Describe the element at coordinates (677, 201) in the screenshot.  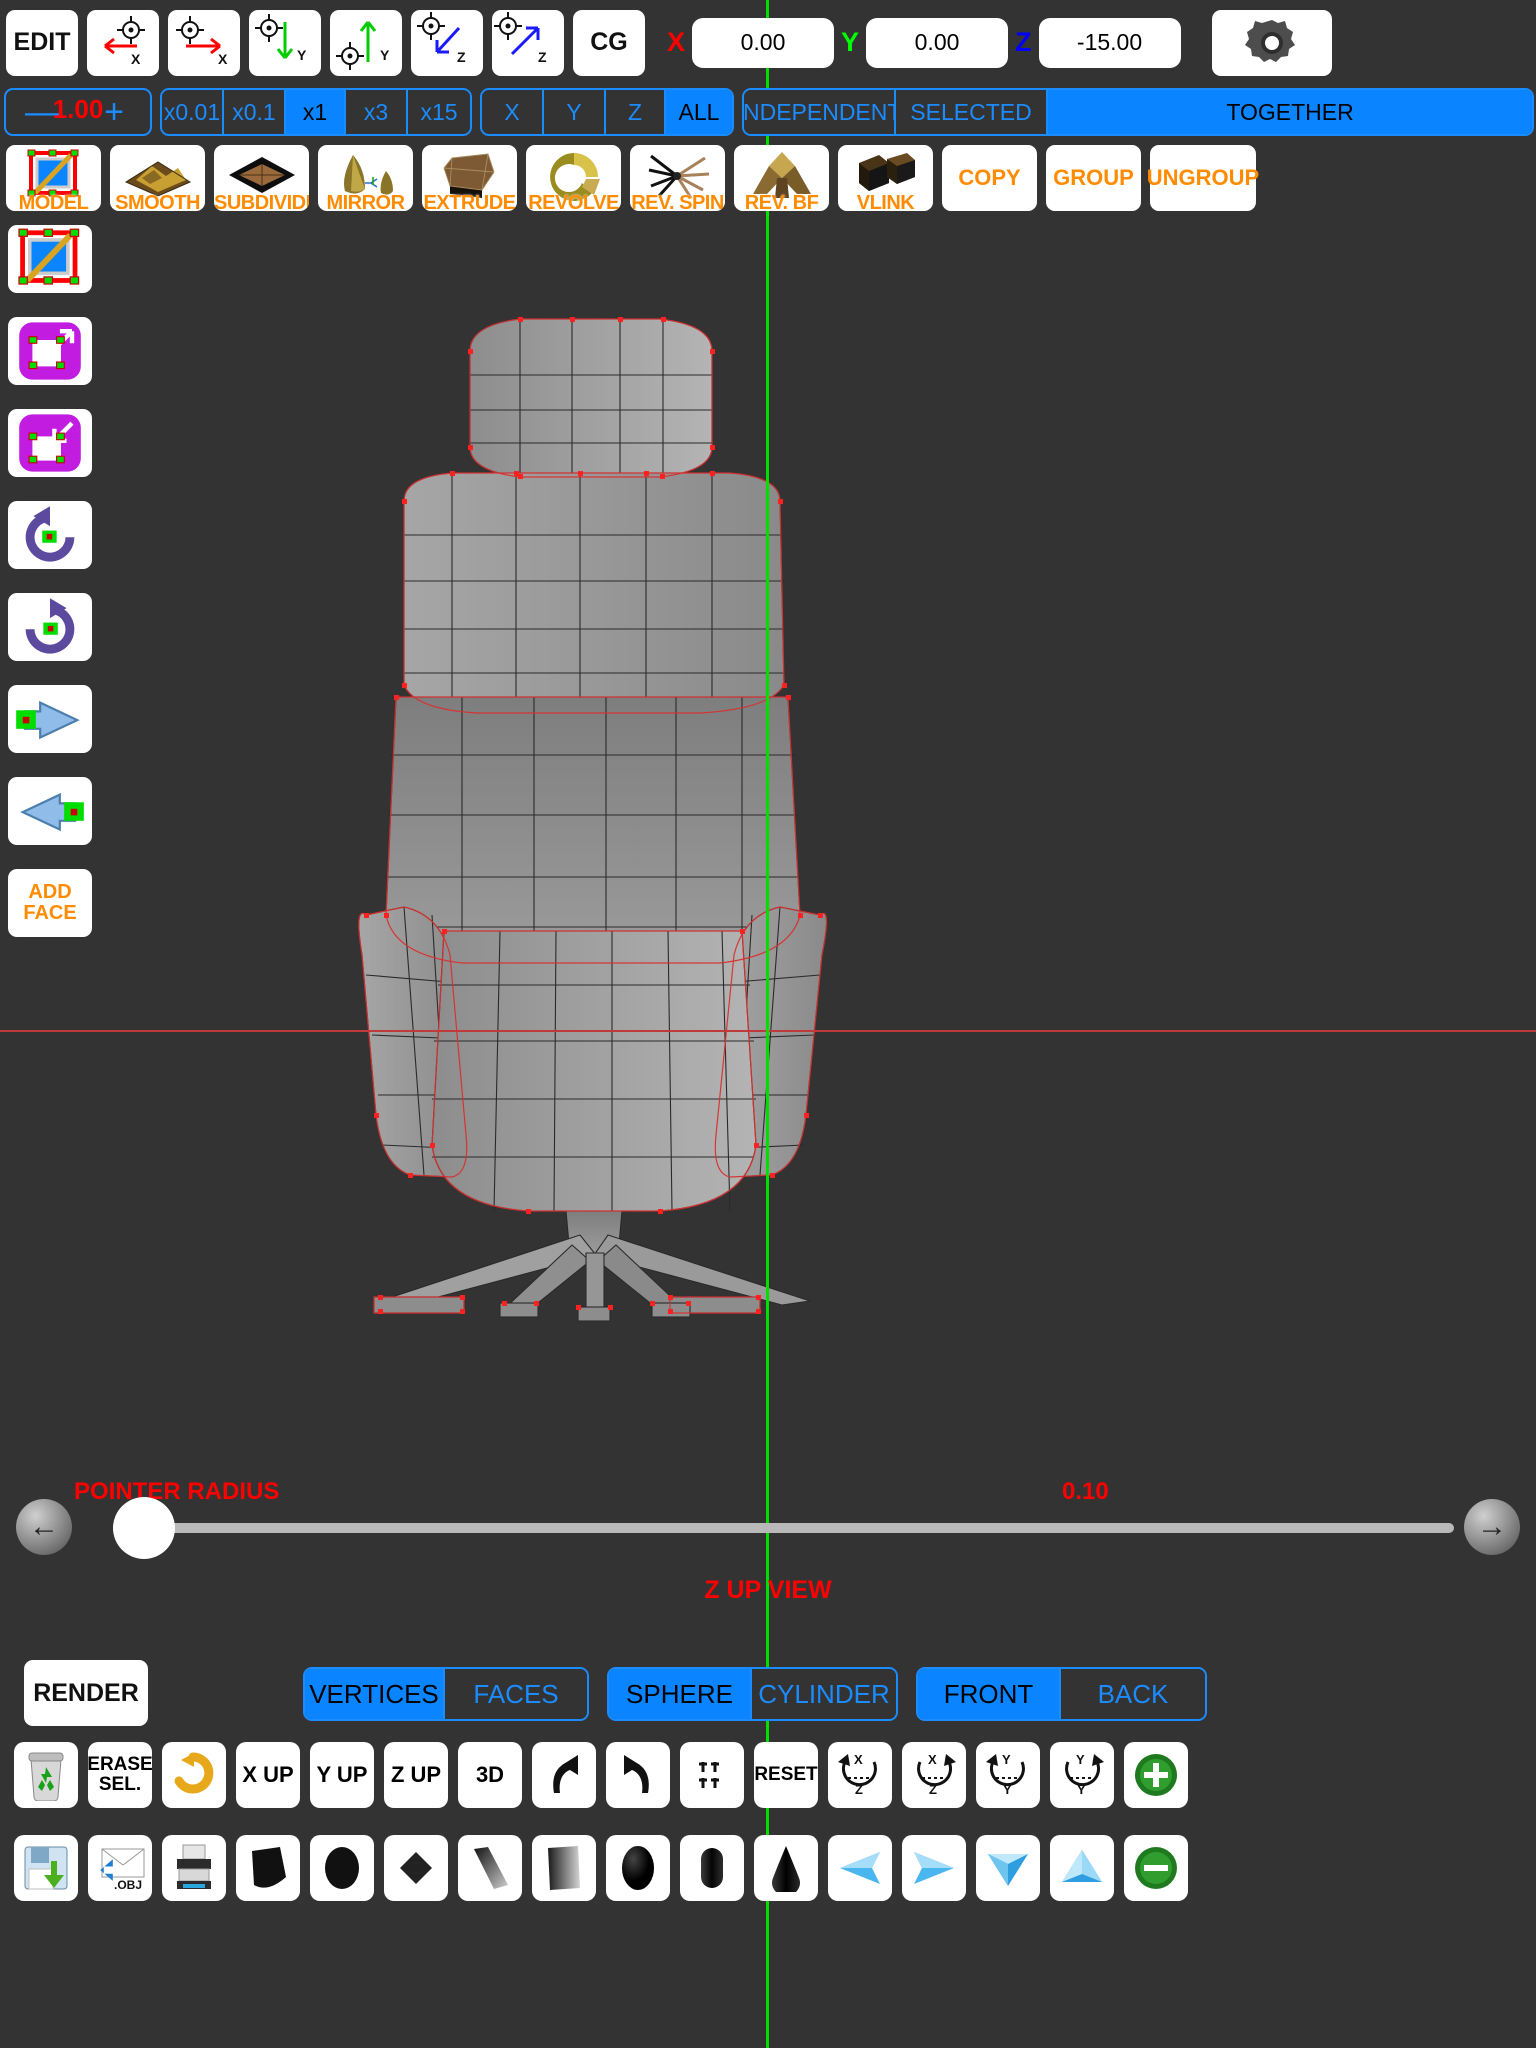
I see `tool-label: REV. SPIN` at that location.